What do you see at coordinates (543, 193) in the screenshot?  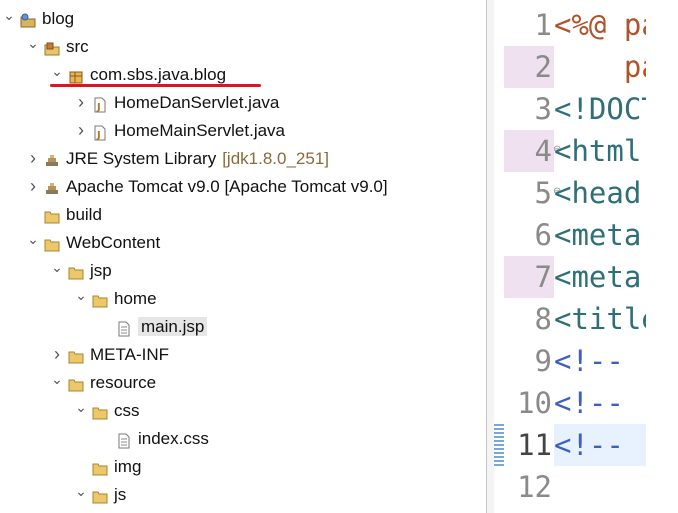 I see `line-number: 5` at bounding box center [543, 193].